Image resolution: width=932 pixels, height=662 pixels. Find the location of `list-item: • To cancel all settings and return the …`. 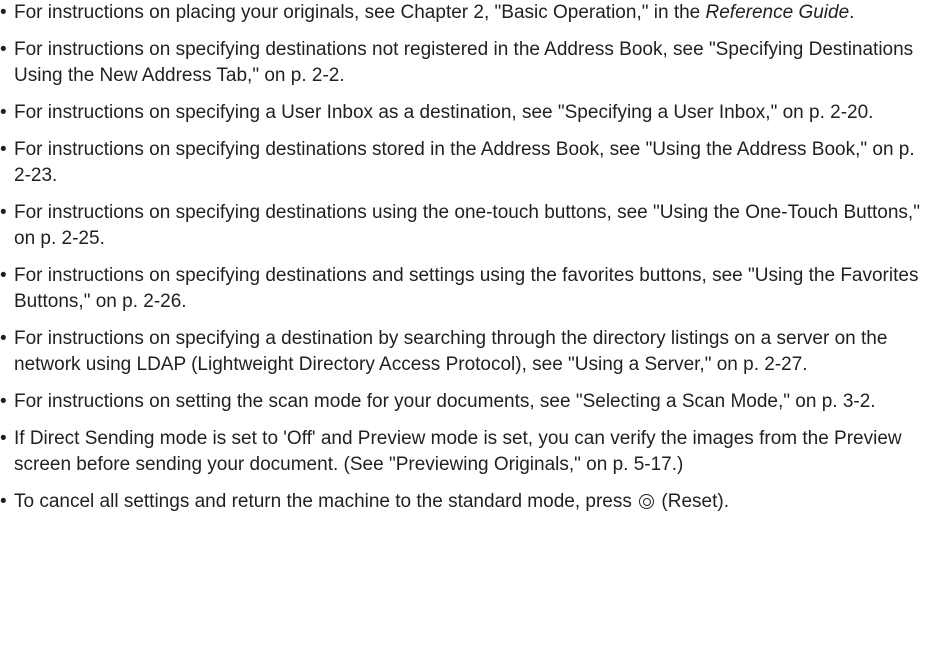

list-item: • To cancel all settings and return the … is located at coordinates (466, 502).